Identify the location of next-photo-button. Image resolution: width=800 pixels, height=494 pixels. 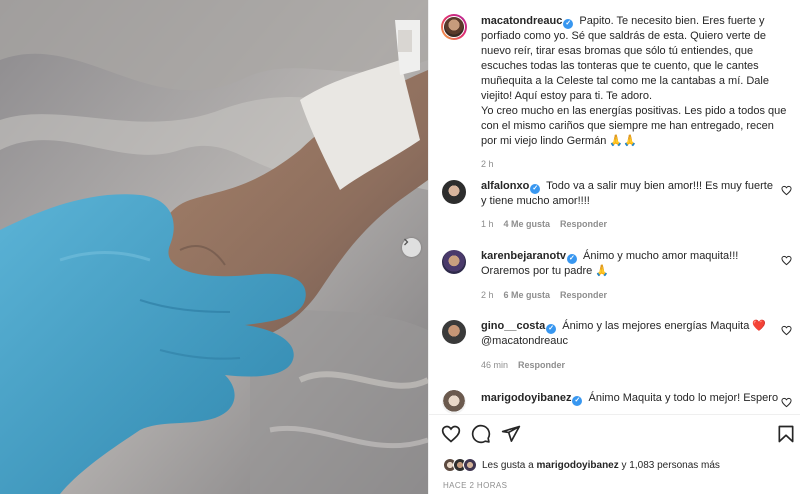
(411, 247).